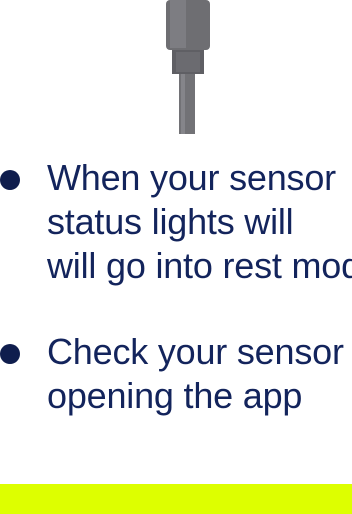 Image resolution: width=352 pixels, height=514 pixels. What do you see at coordinates (175, 395) in the screenshot?
I see `instruction-line: opening the app` at bounding box center [175, 395].